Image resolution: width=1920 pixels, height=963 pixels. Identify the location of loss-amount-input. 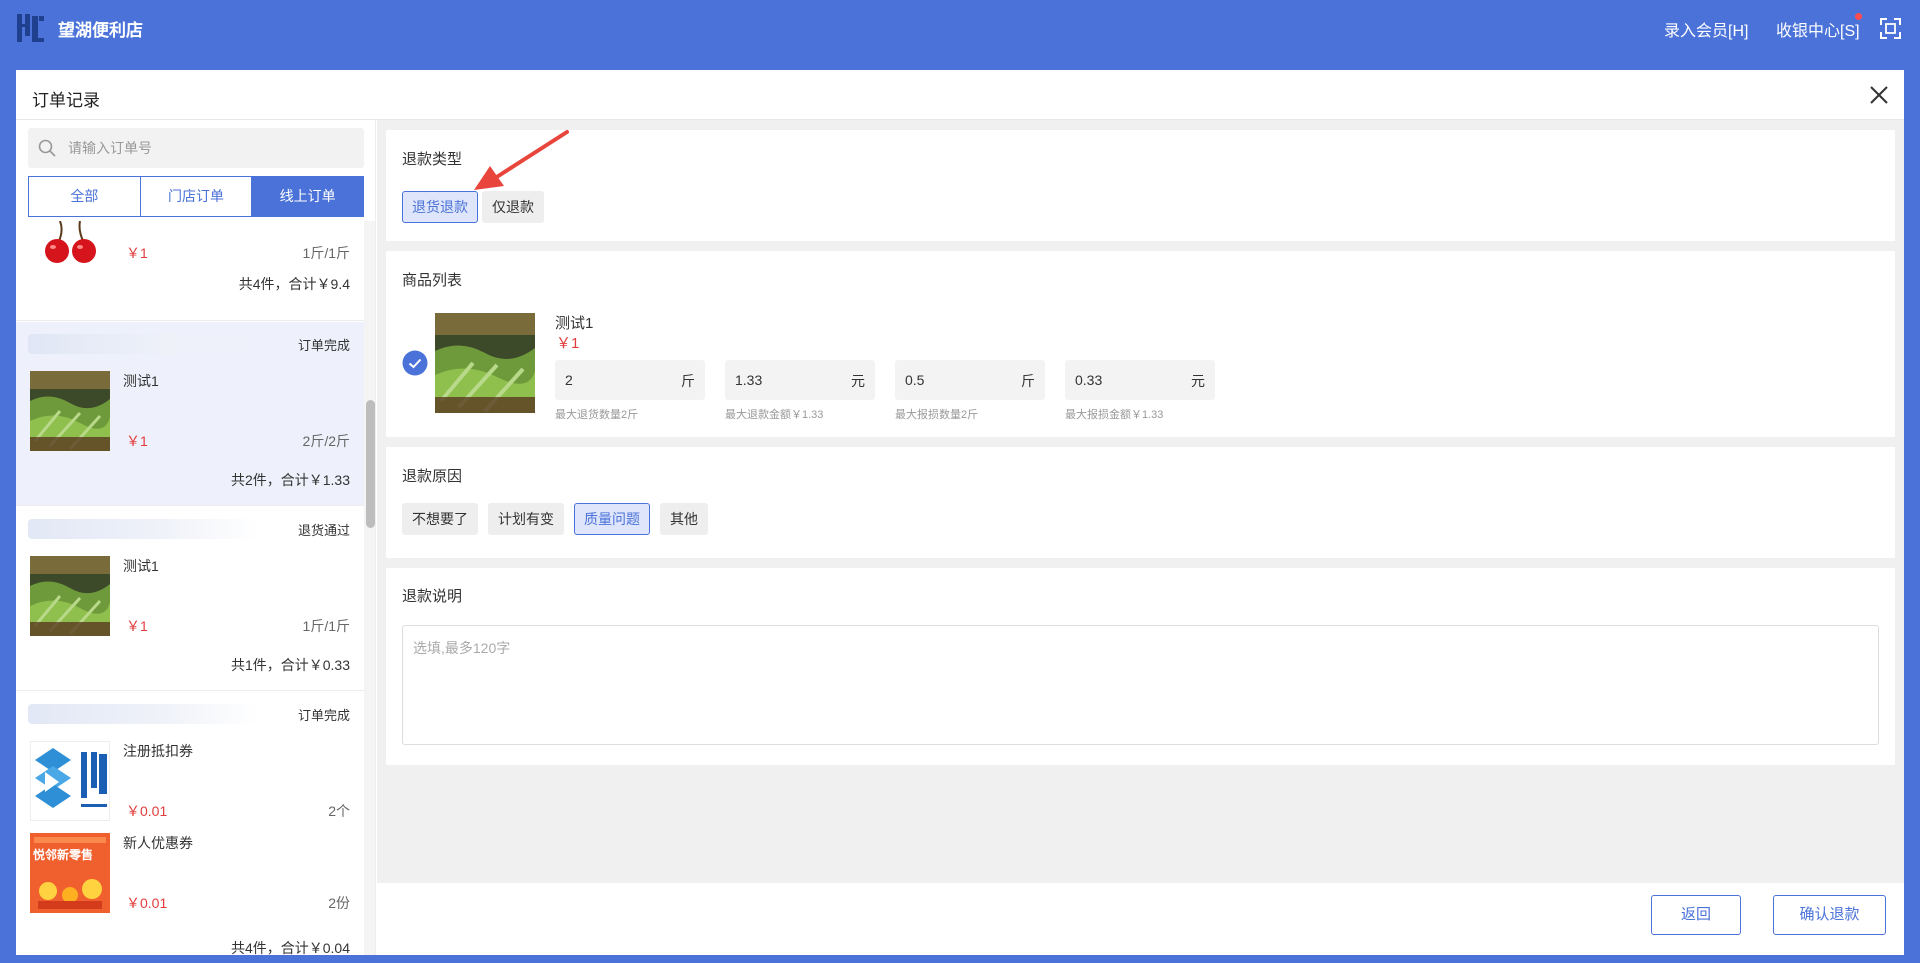
(1125, 380).